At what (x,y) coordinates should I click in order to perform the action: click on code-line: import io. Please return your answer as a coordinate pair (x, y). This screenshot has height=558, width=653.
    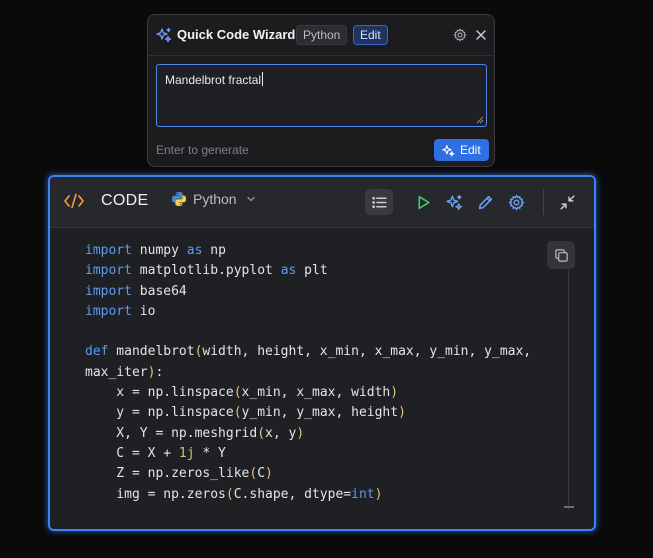
    Looking at the image, I should click on (308, 312).